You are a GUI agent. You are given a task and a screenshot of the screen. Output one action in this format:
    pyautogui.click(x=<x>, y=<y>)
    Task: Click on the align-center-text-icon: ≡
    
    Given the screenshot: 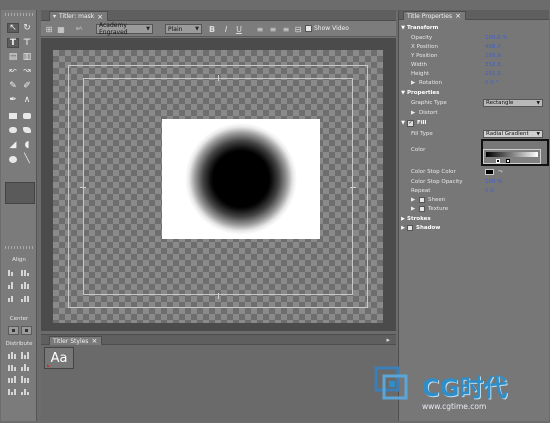 What is the action you would take?
    pyautogui.click(x=273, y=29)
    